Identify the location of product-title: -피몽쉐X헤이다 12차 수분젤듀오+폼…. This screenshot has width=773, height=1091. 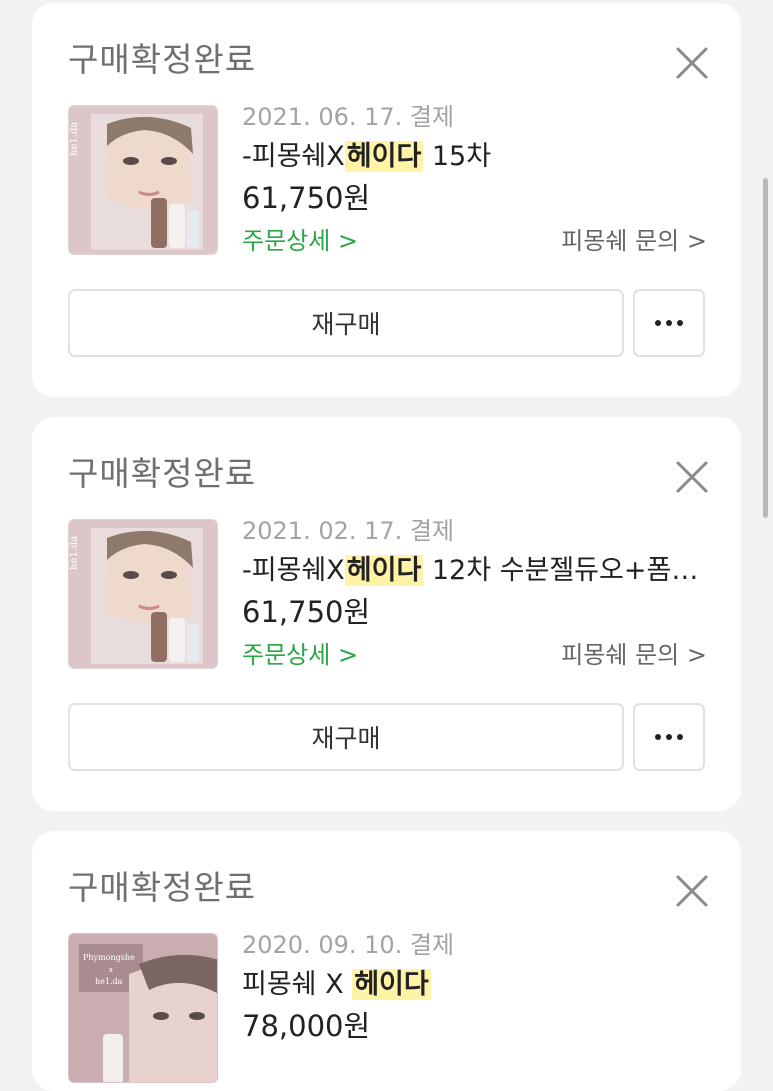
(472, 571).